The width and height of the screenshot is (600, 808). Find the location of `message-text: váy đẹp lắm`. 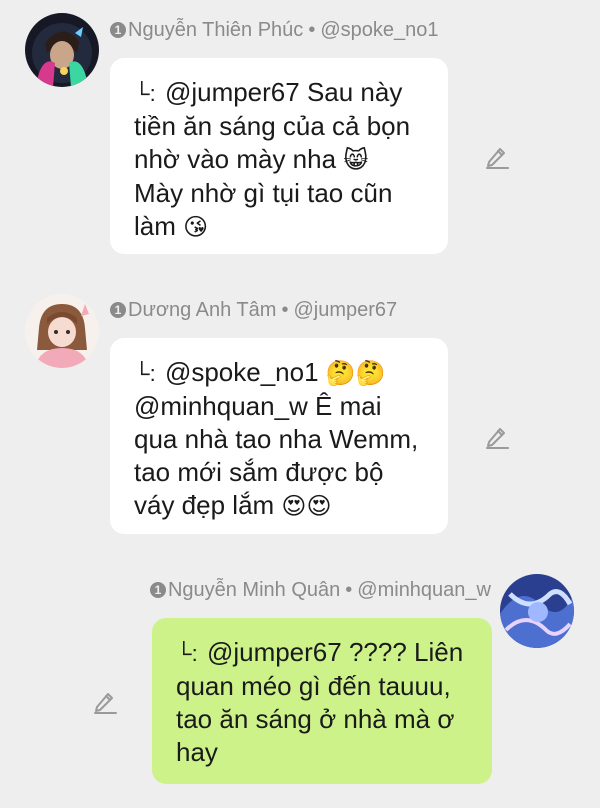

message-text: váy đẹp lắm is located at coordinates (204, 505).